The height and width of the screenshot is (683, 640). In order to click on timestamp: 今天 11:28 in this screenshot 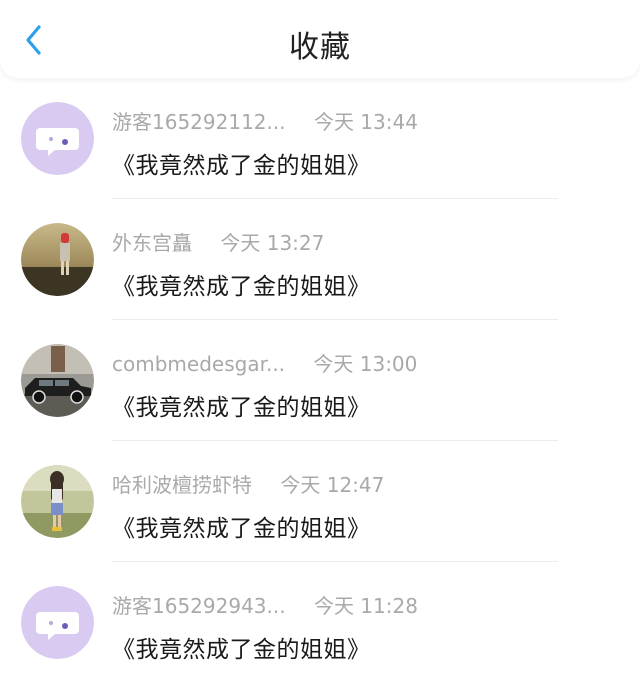, I will do `click(365, 606)`.